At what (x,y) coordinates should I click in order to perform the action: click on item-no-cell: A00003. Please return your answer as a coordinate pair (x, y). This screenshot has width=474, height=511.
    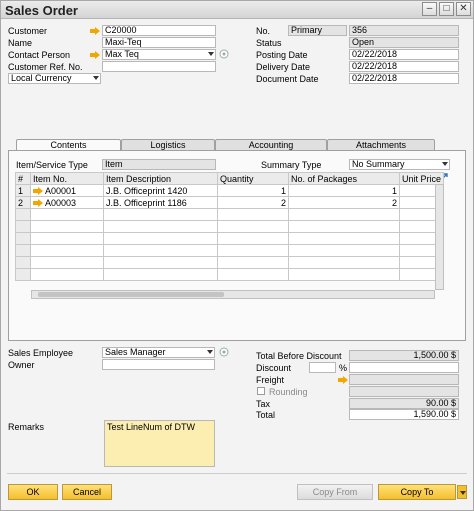
    Looking at the image, I should click on (67, 202).